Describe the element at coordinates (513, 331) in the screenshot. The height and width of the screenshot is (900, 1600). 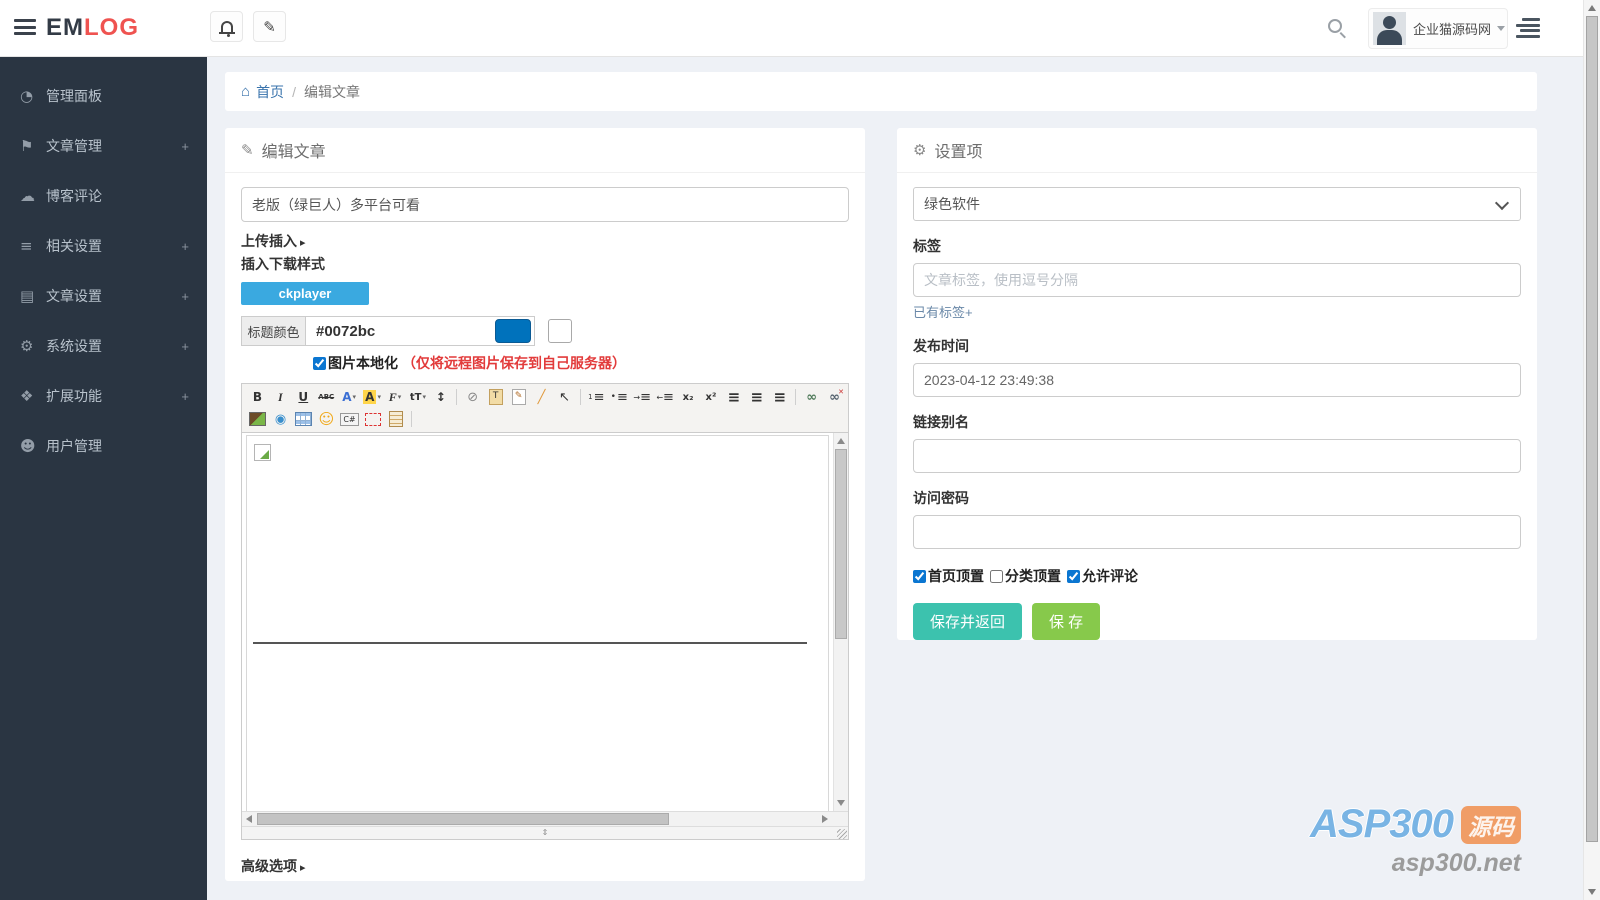
I see `color-swatch-blue` at that location.